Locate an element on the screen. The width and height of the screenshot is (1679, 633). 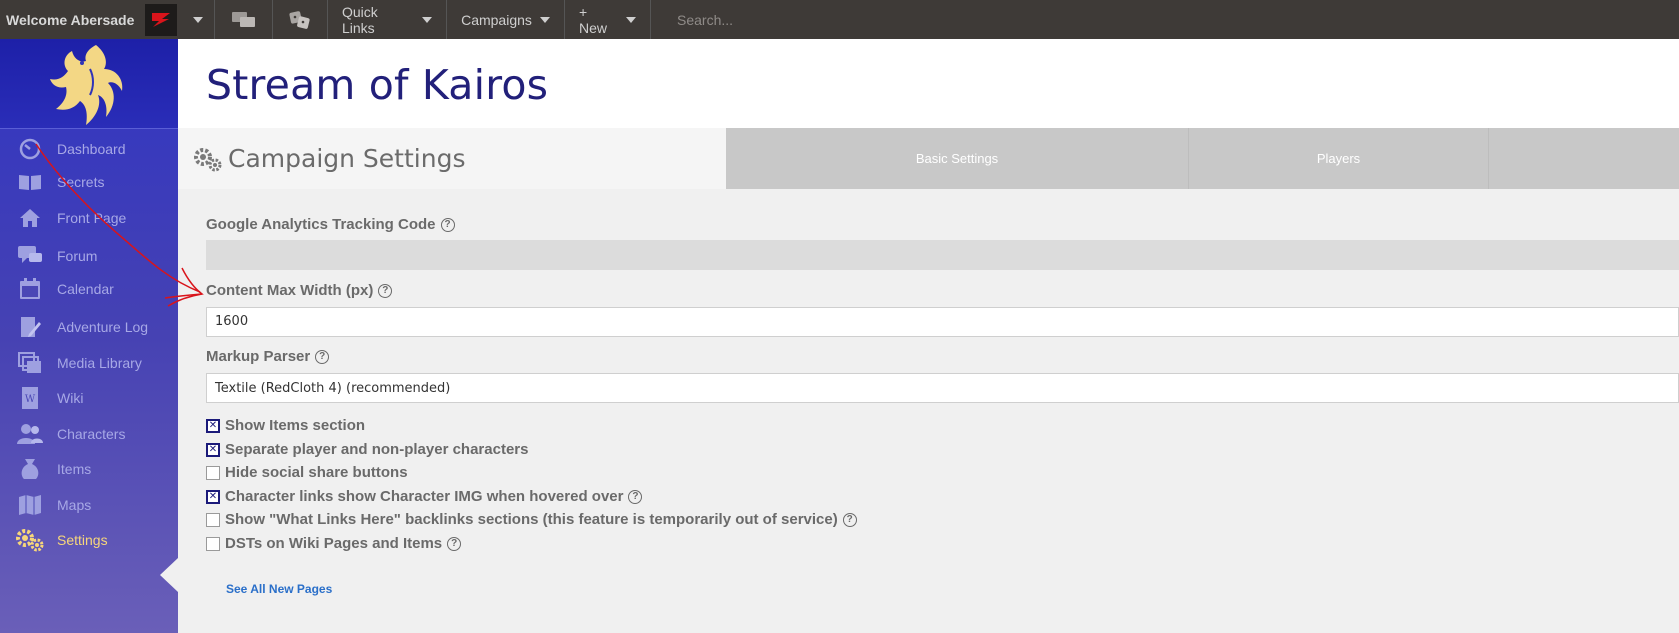
sidebar-item-label: Wiki is located at coordinates (70, 398).